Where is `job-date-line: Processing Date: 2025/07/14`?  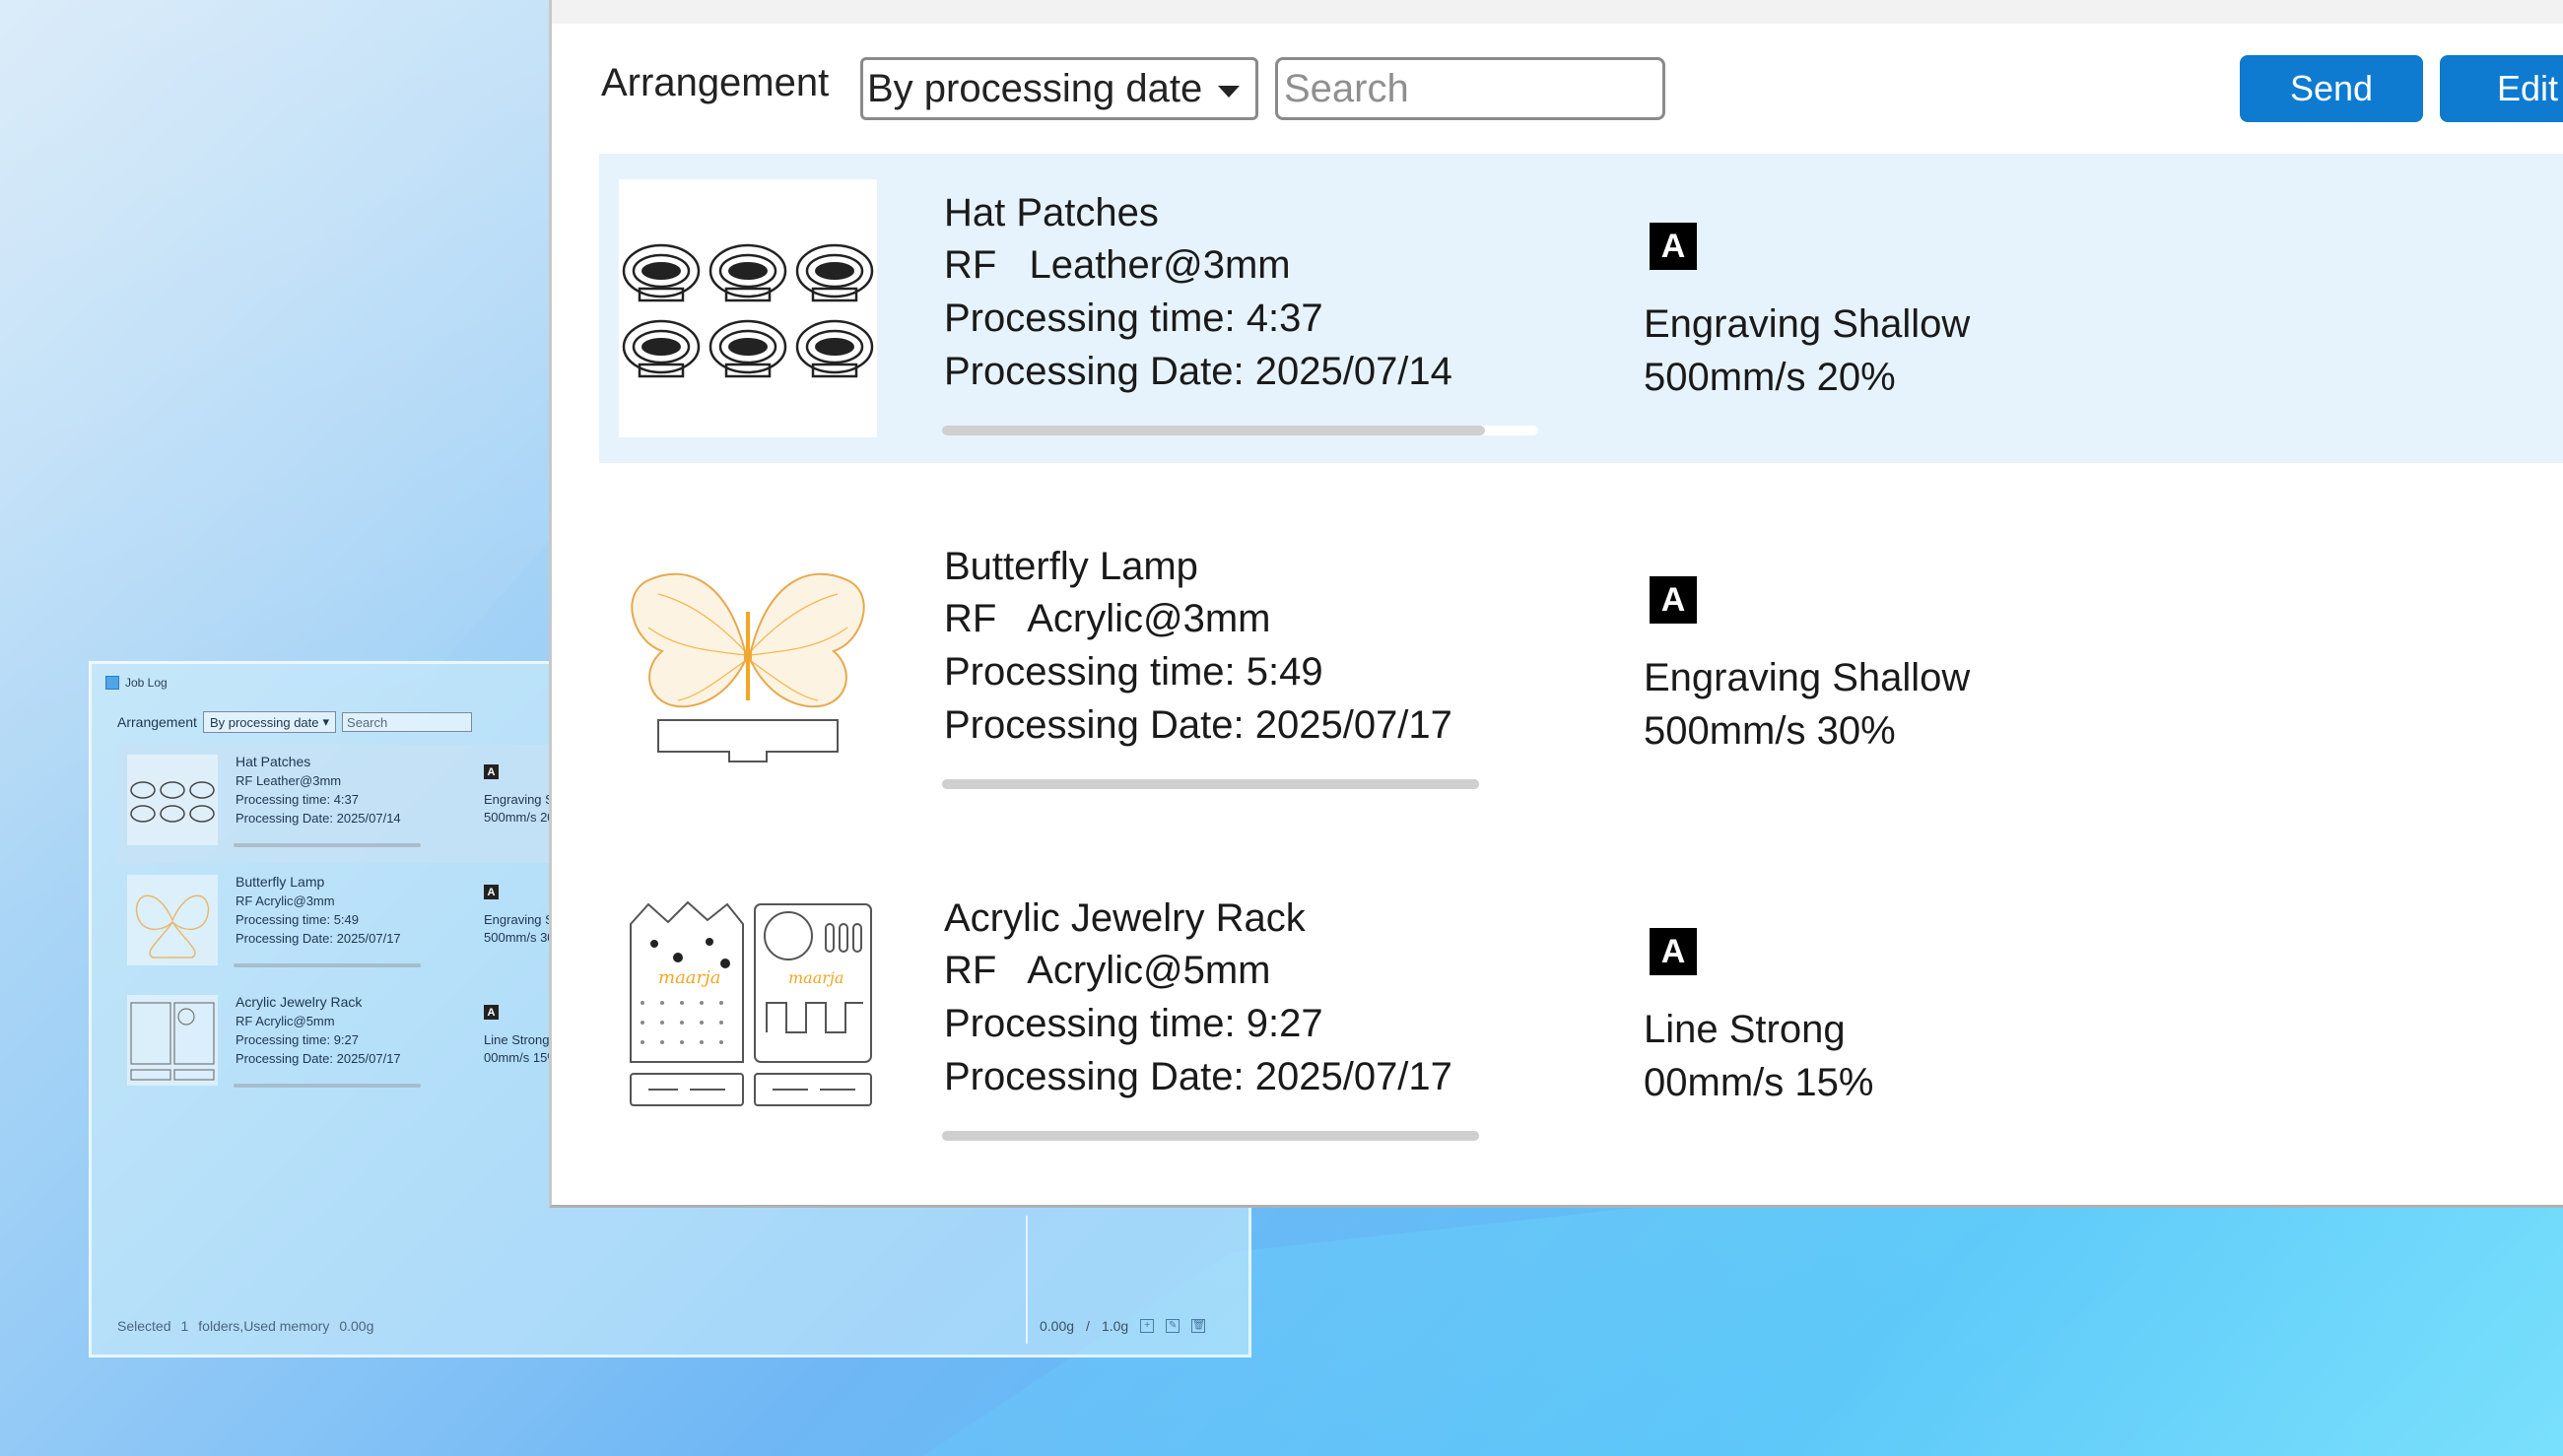 job-date-line: Processing Date: 2025/07/14 is located at coordinates (1198, 371).